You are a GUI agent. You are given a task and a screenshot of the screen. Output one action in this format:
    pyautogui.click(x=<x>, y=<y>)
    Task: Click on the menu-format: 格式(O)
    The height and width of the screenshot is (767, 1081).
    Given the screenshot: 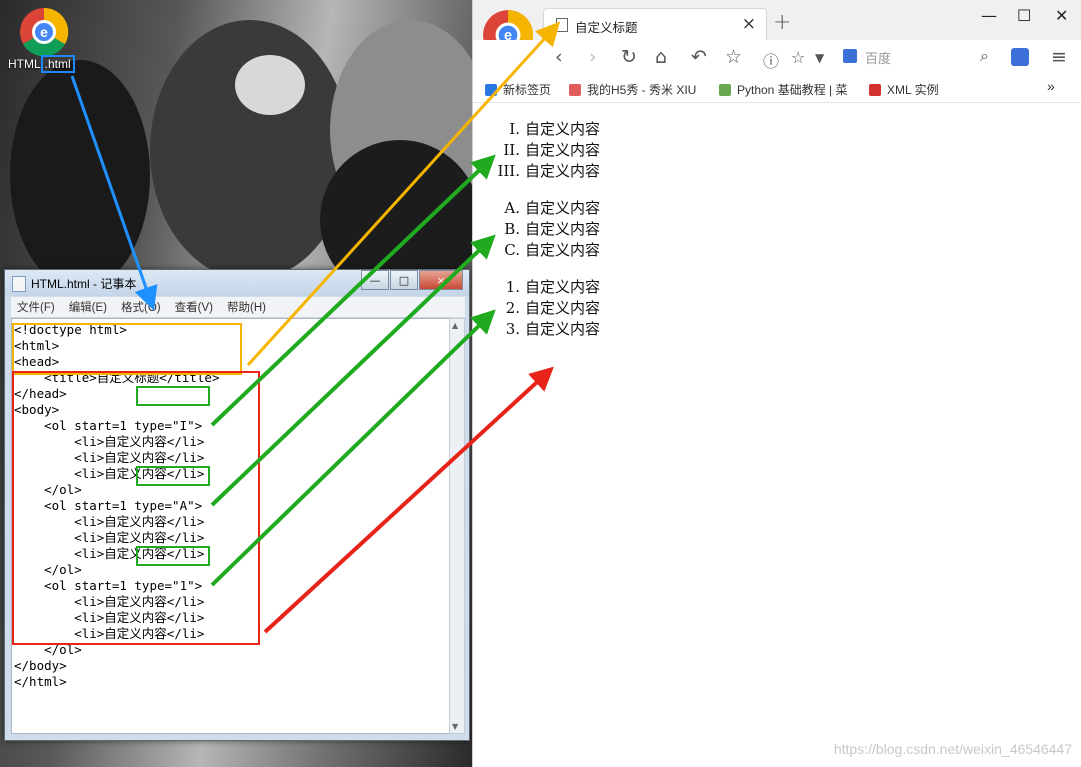 What is the action you would take?
    pyautogui.click(x=141, y=307)
    